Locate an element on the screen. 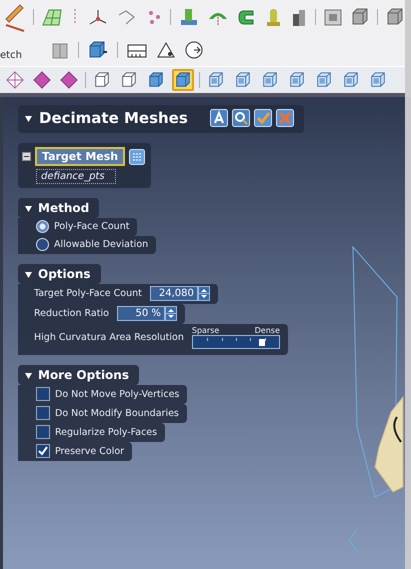  slider-max-label: Dense is located at coordinates (267, 330).